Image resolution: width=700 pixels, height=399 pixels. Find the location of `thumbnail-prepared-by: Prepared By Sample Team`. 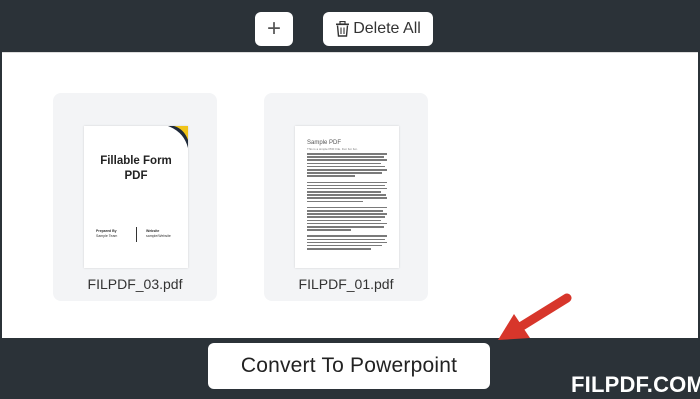

thumbnail-prepared-by: Prepared By Sample Team is located at coordinates (107, 233).